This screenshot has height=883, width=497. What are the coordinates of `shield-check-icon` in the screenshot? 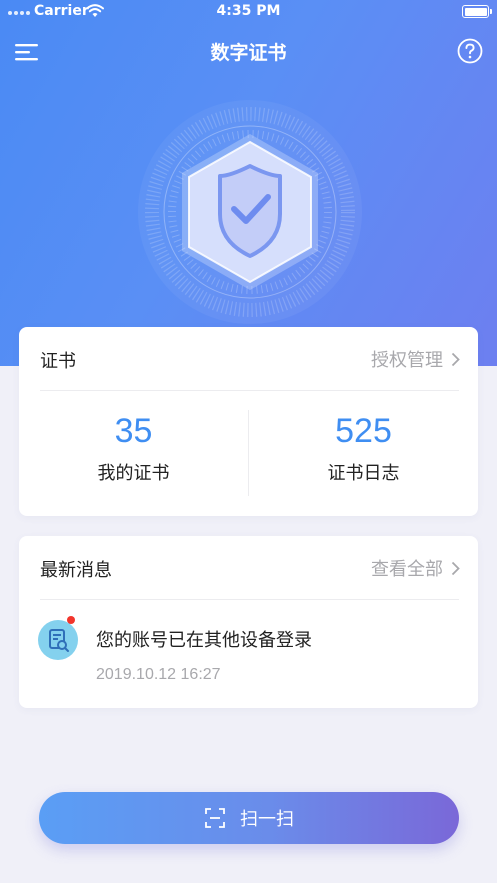 It's located at (250, 212).